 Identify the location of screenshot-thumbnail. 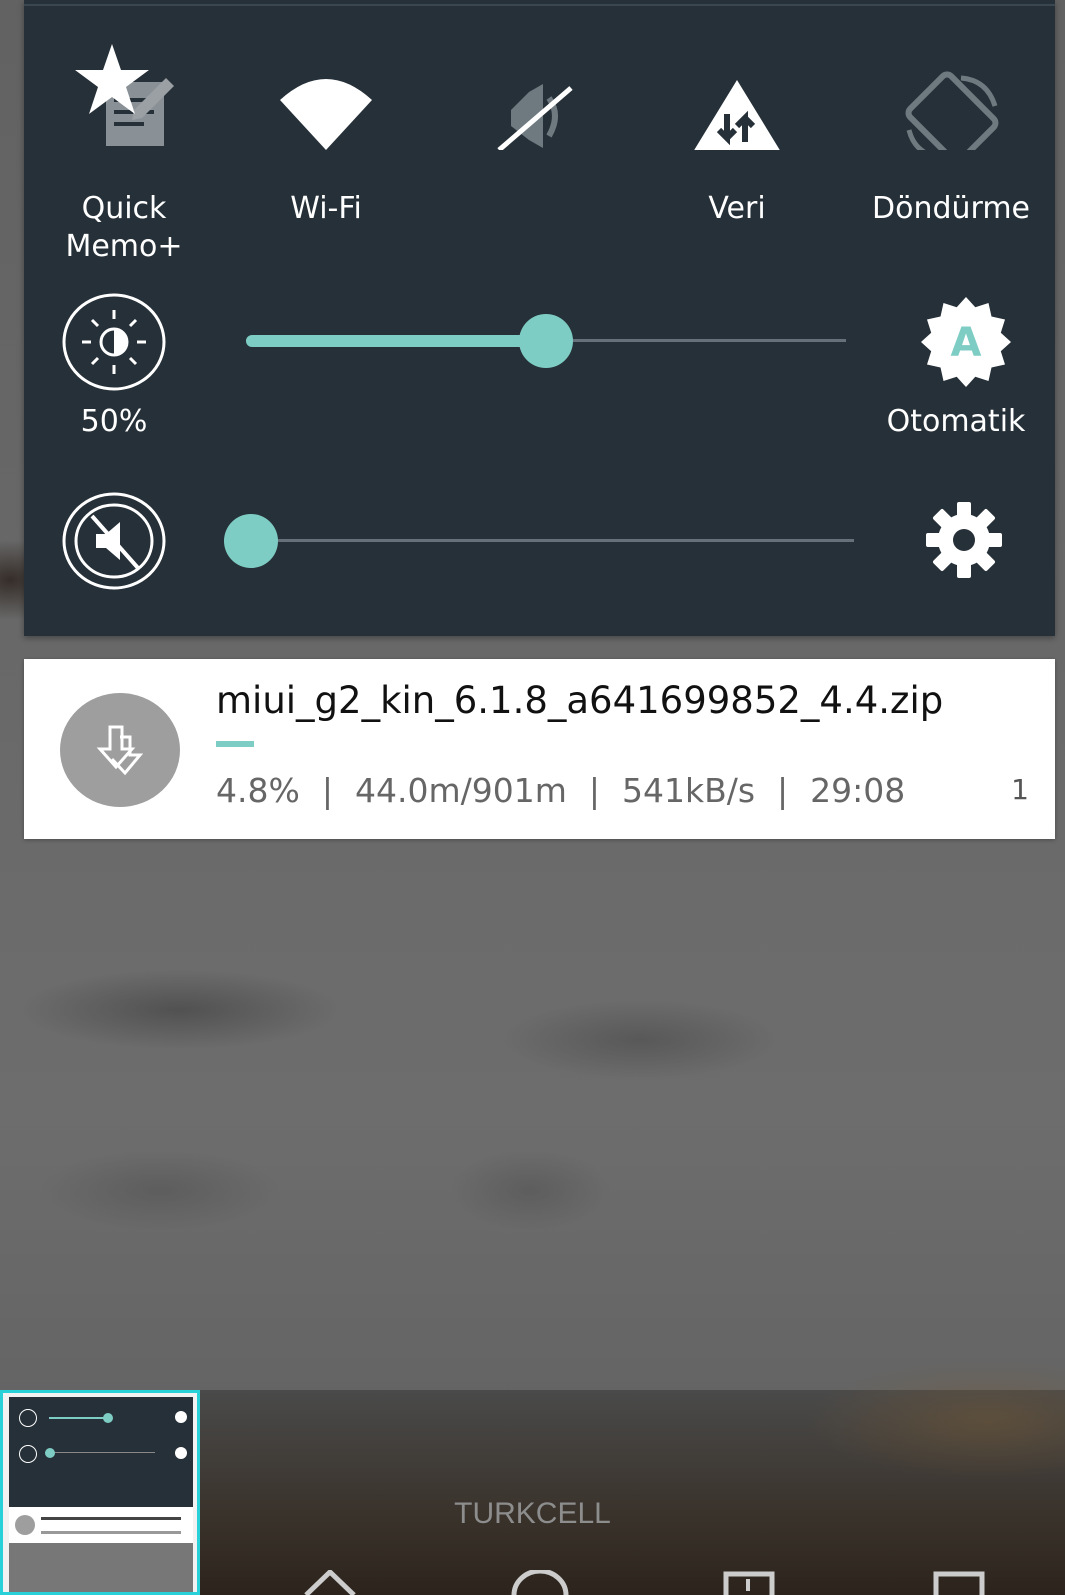
(100, 1492).